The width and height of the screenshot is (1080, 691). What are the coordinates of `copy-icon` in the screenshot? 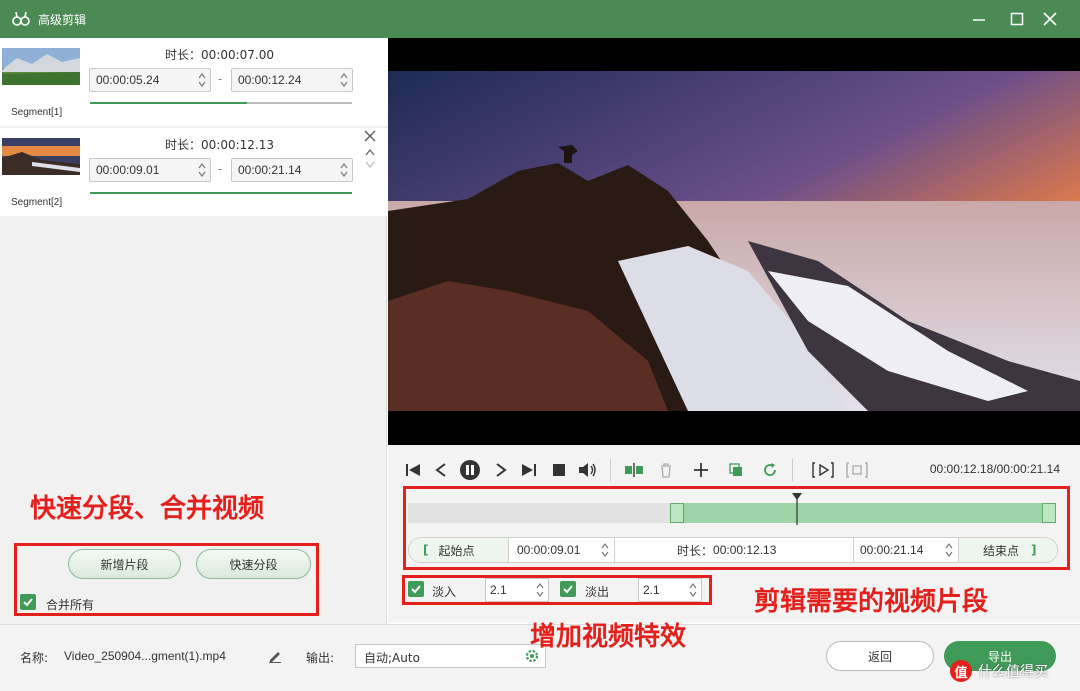 It's located at (735, 469).